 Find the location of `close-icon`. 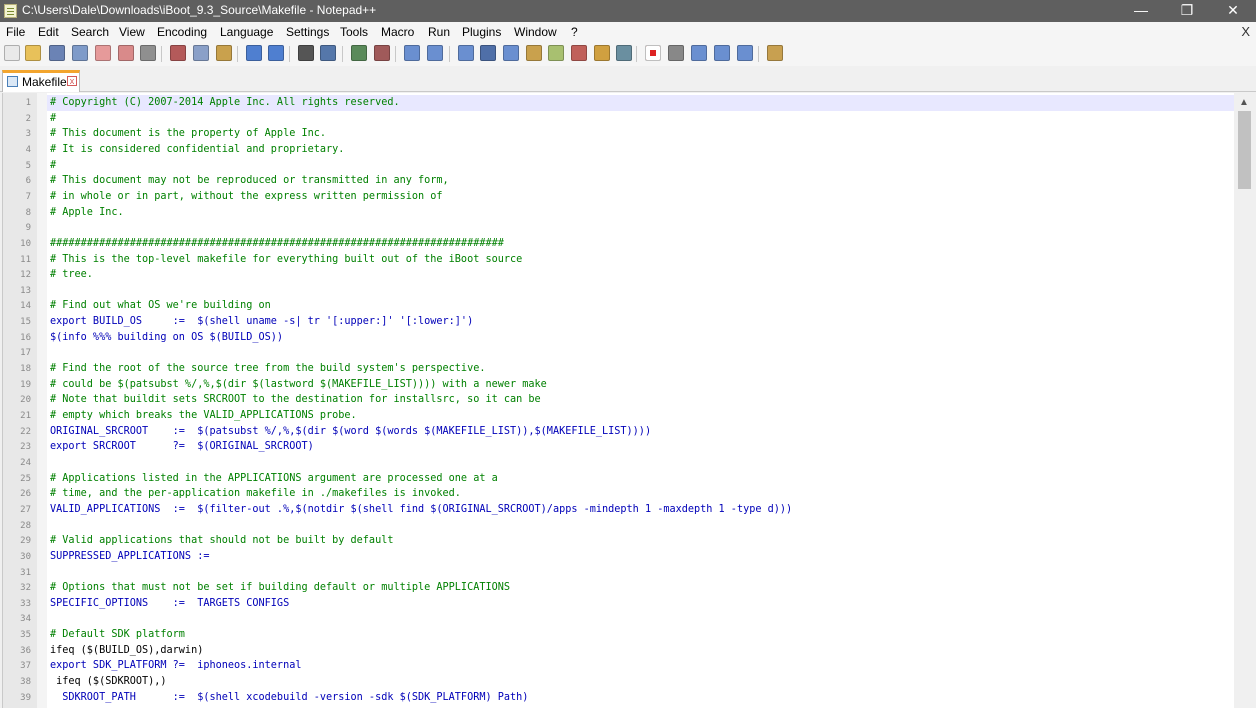

close-icon is located at coordinates (103, 53).